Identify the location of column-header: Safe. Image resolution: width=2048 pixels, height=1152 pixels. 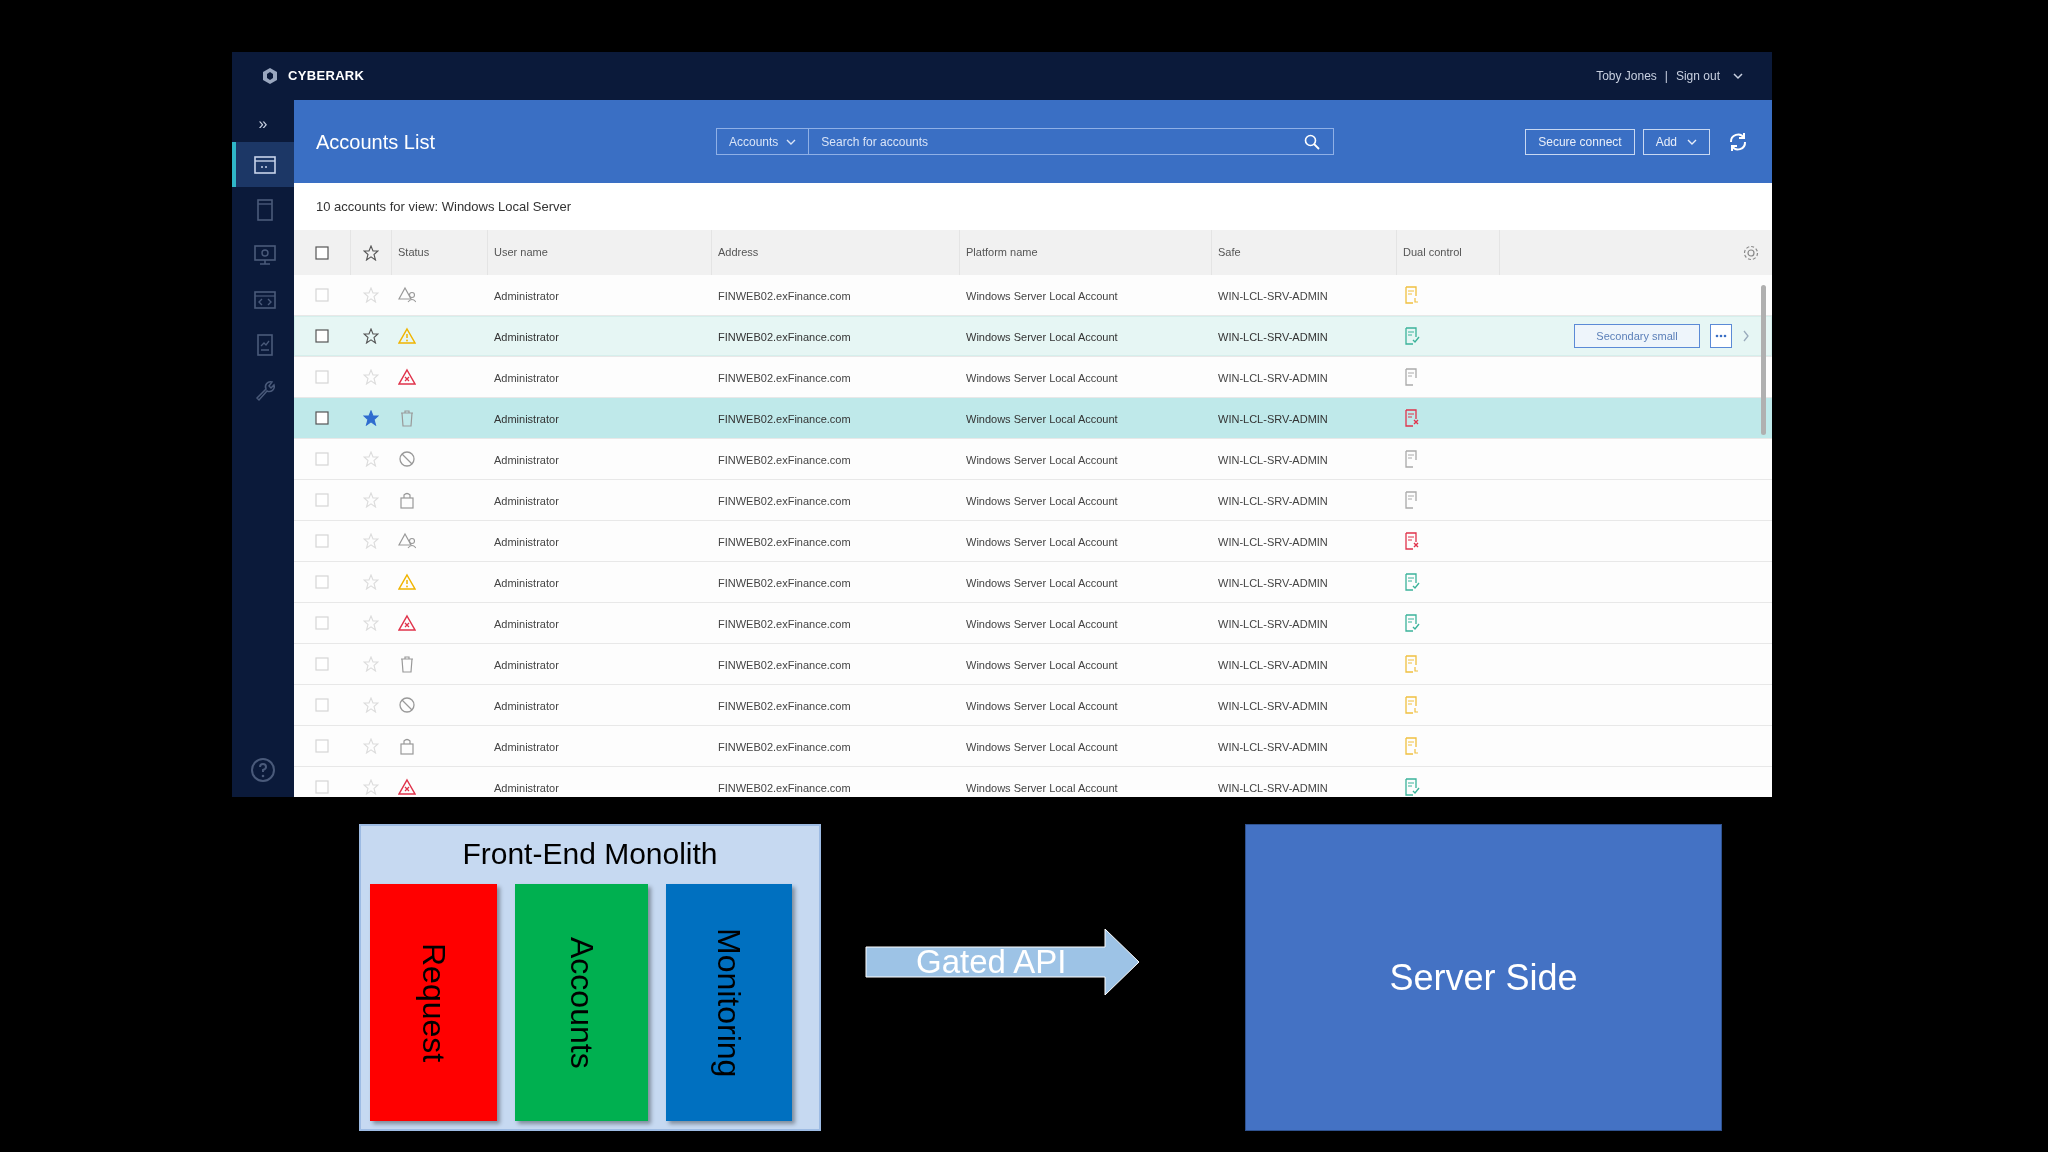
(1229, 252).